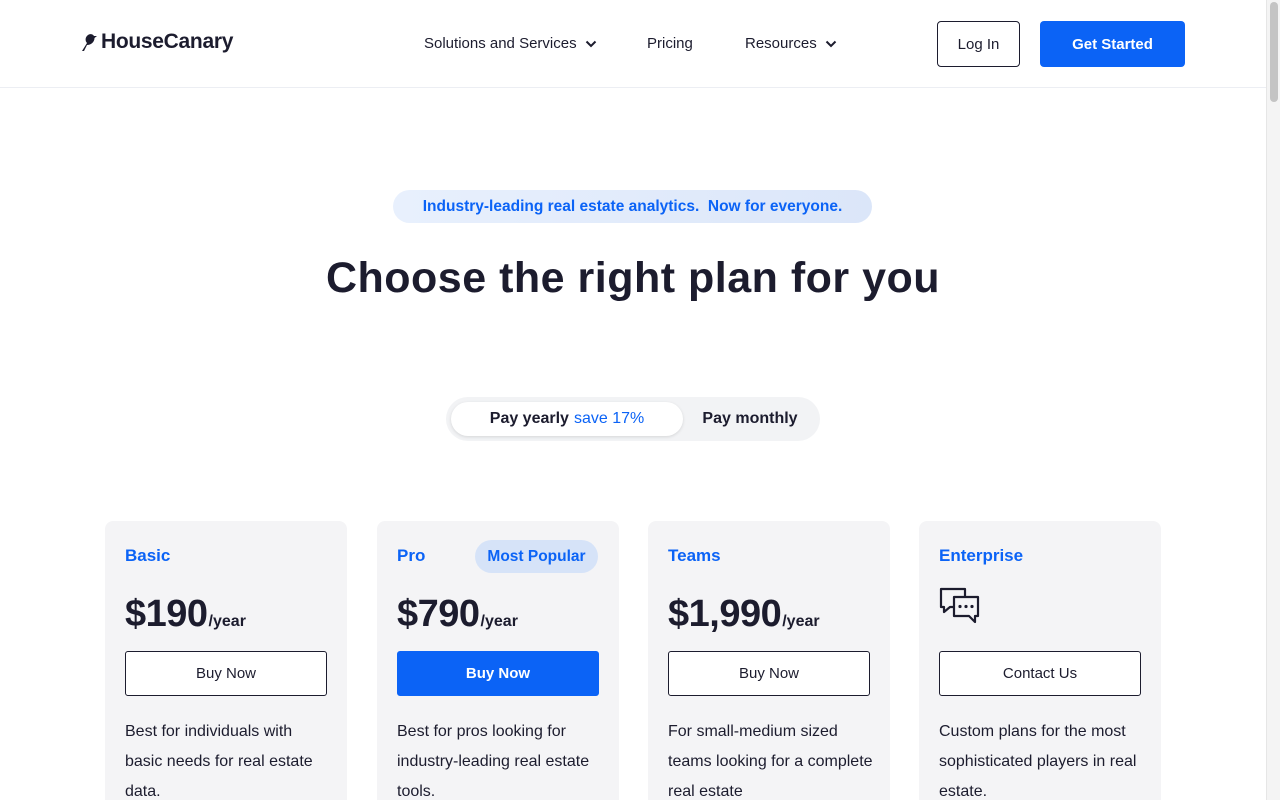 The image size is (1280, 800). What do you see at coordinates (500, 43) in the screenshot?
I see `nav-label: Solutions and Services` at bounding box center [500, 43].